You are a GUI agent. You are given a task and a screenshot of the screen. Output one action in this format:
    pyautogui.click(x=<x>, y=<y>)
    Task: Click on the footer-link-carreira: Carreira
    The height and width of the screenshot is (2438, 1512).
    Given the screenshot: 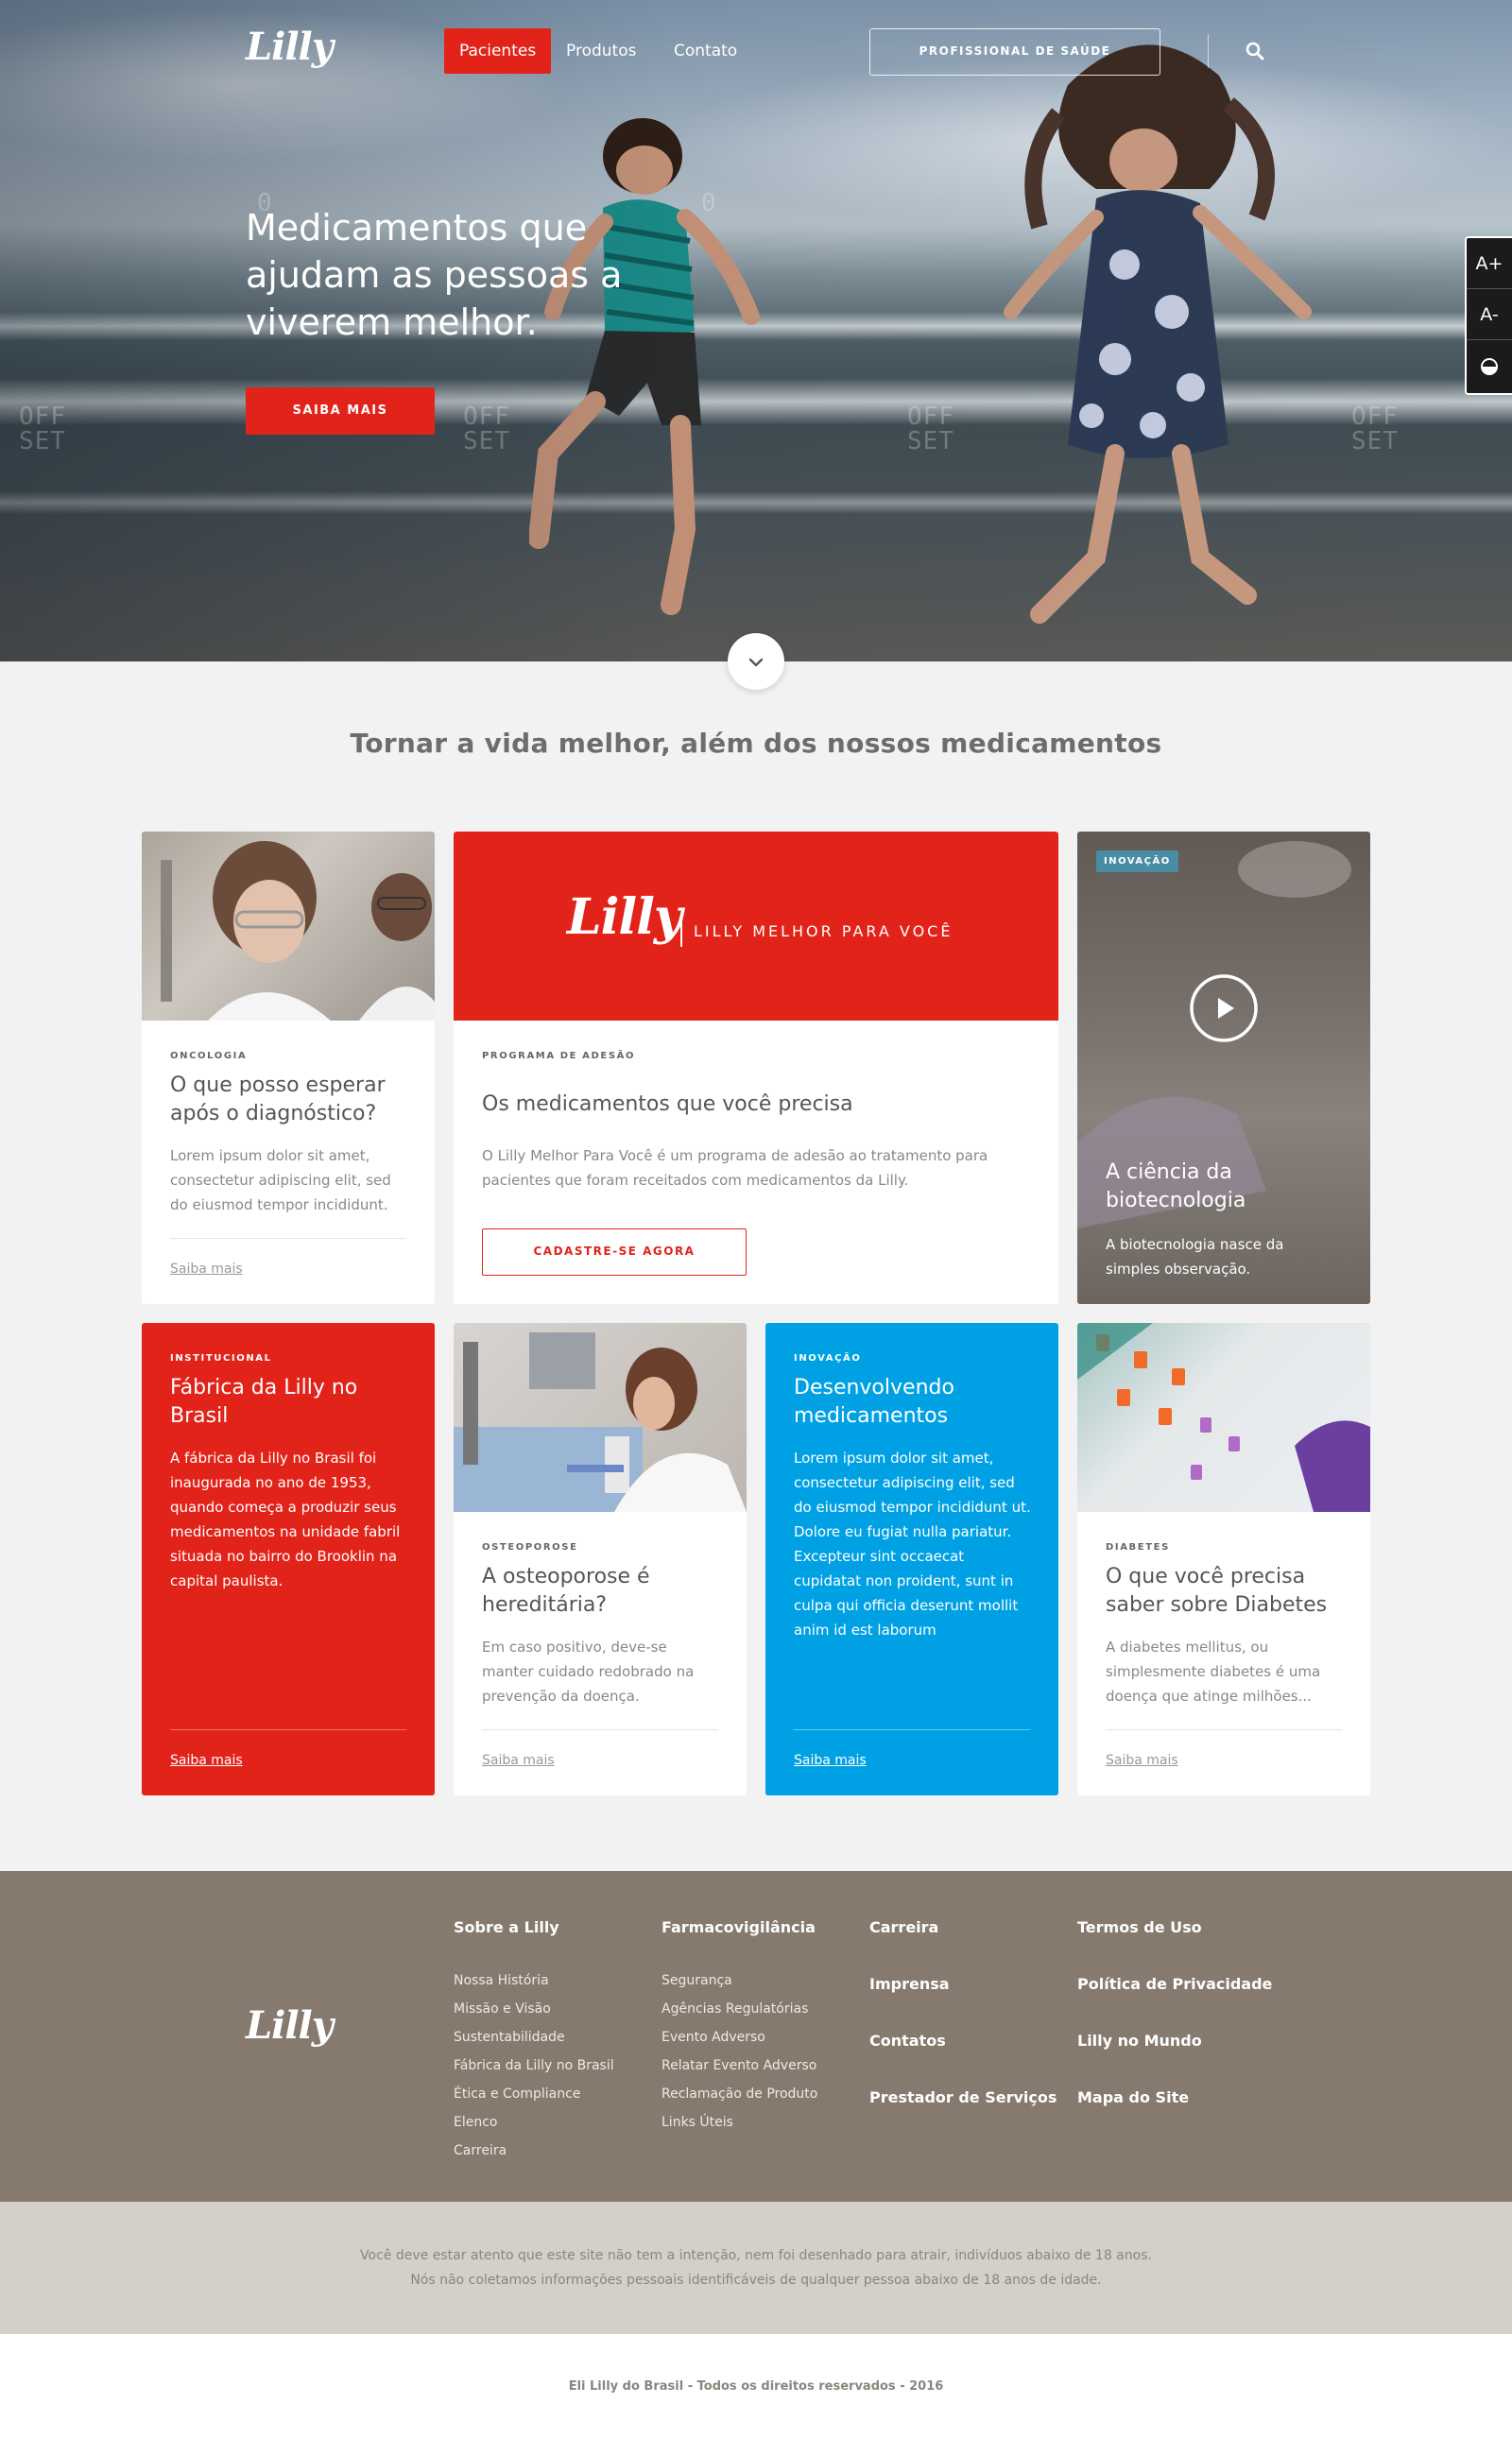 What is the action you would take?
    pyautogui.click(x=963, y=1928)
    